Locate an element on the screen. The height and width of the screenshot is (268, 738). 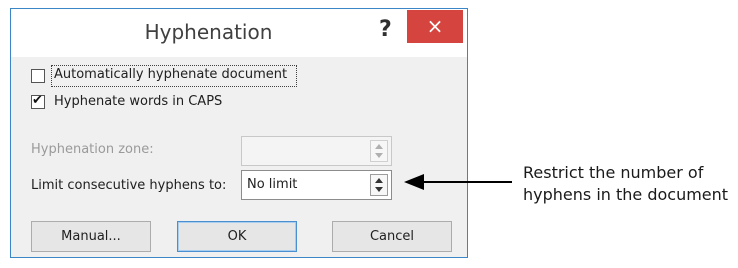
callout-arrow is located at coordinates (458, 182).